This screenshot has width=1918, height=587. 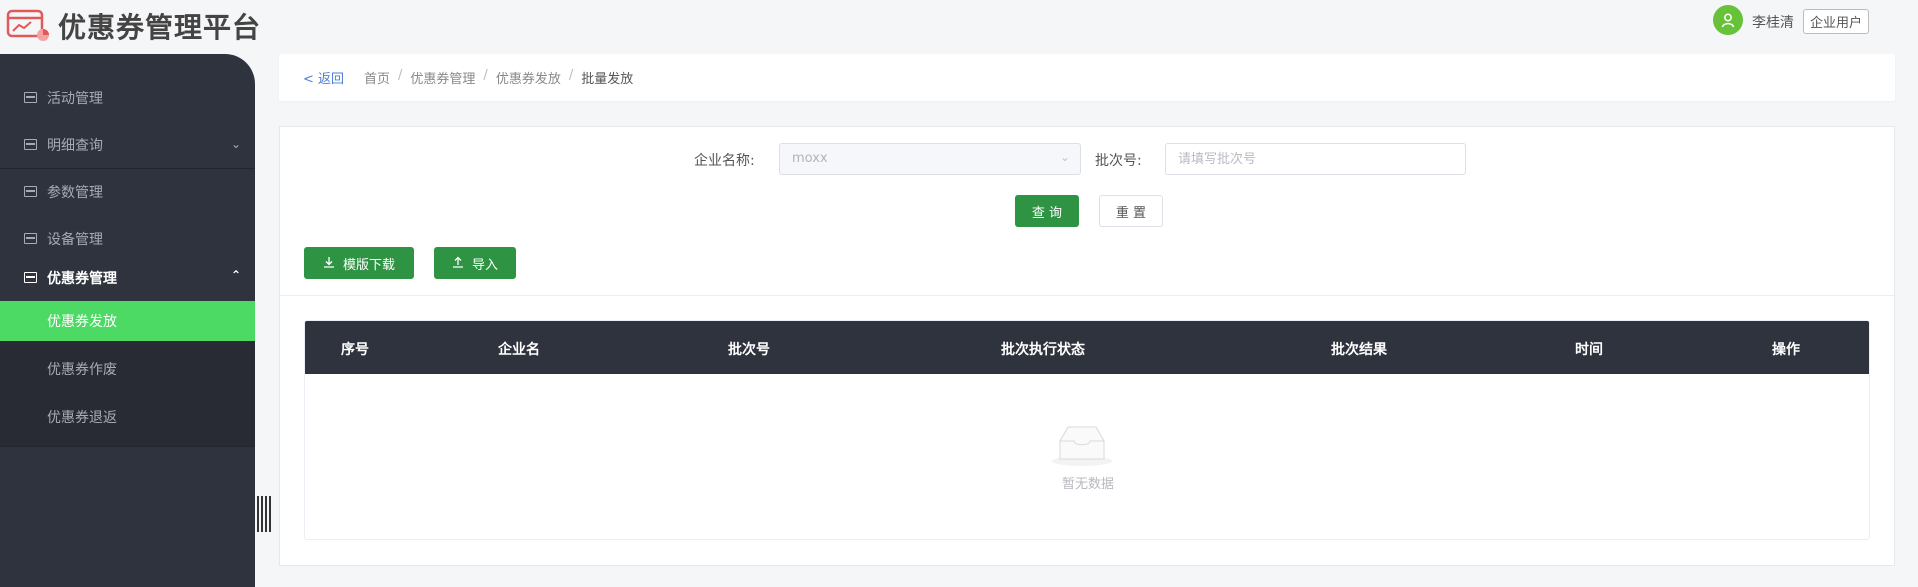 What do you see at coordinates (749, 350) in the screenshot?
I see `column-header-batch: 批次号` at bounding box center [749, 350].